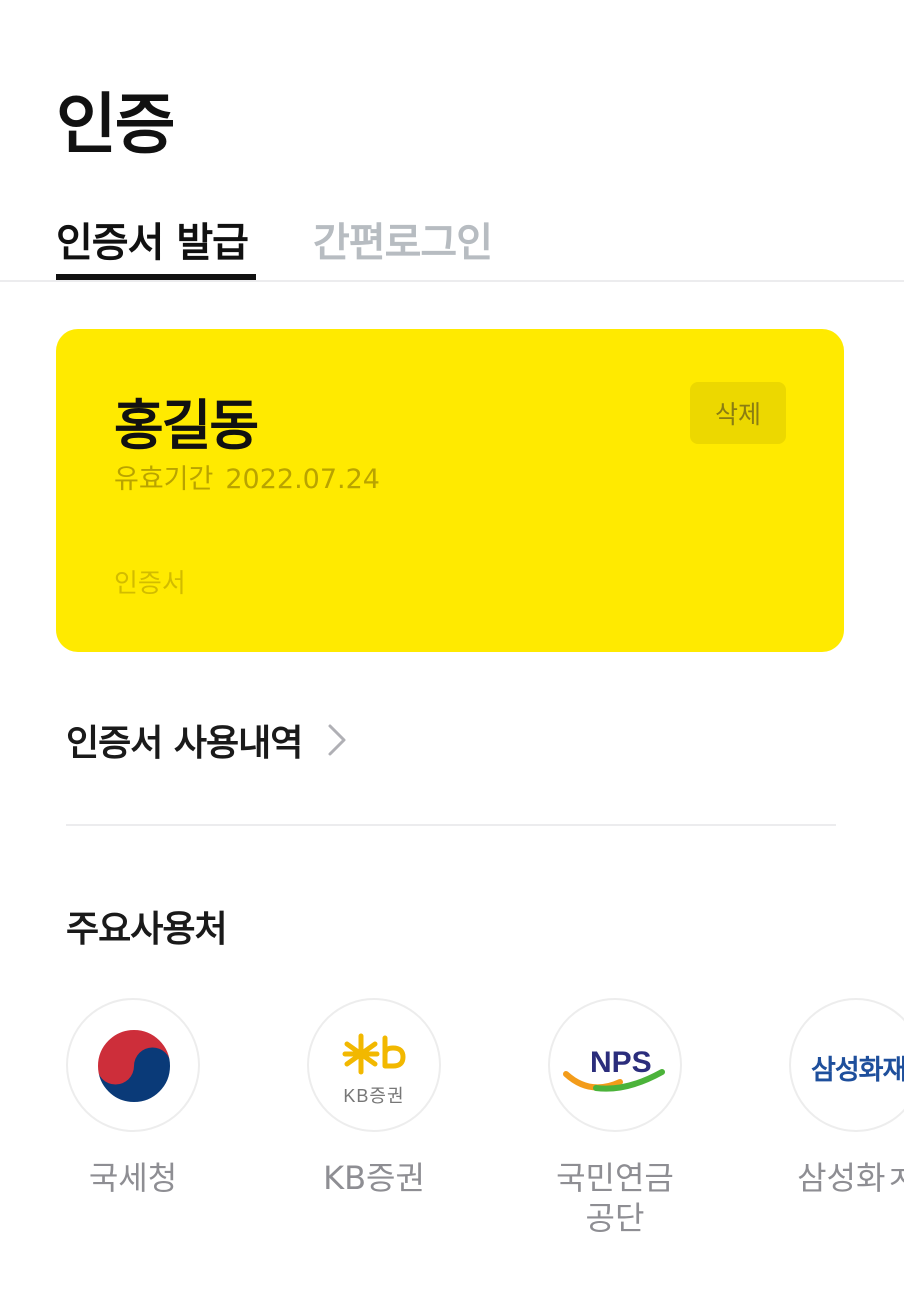  Describe the element at coordinates (615, 1218) in the screenshot. I see `partner-label-line2: 공단` at that location.